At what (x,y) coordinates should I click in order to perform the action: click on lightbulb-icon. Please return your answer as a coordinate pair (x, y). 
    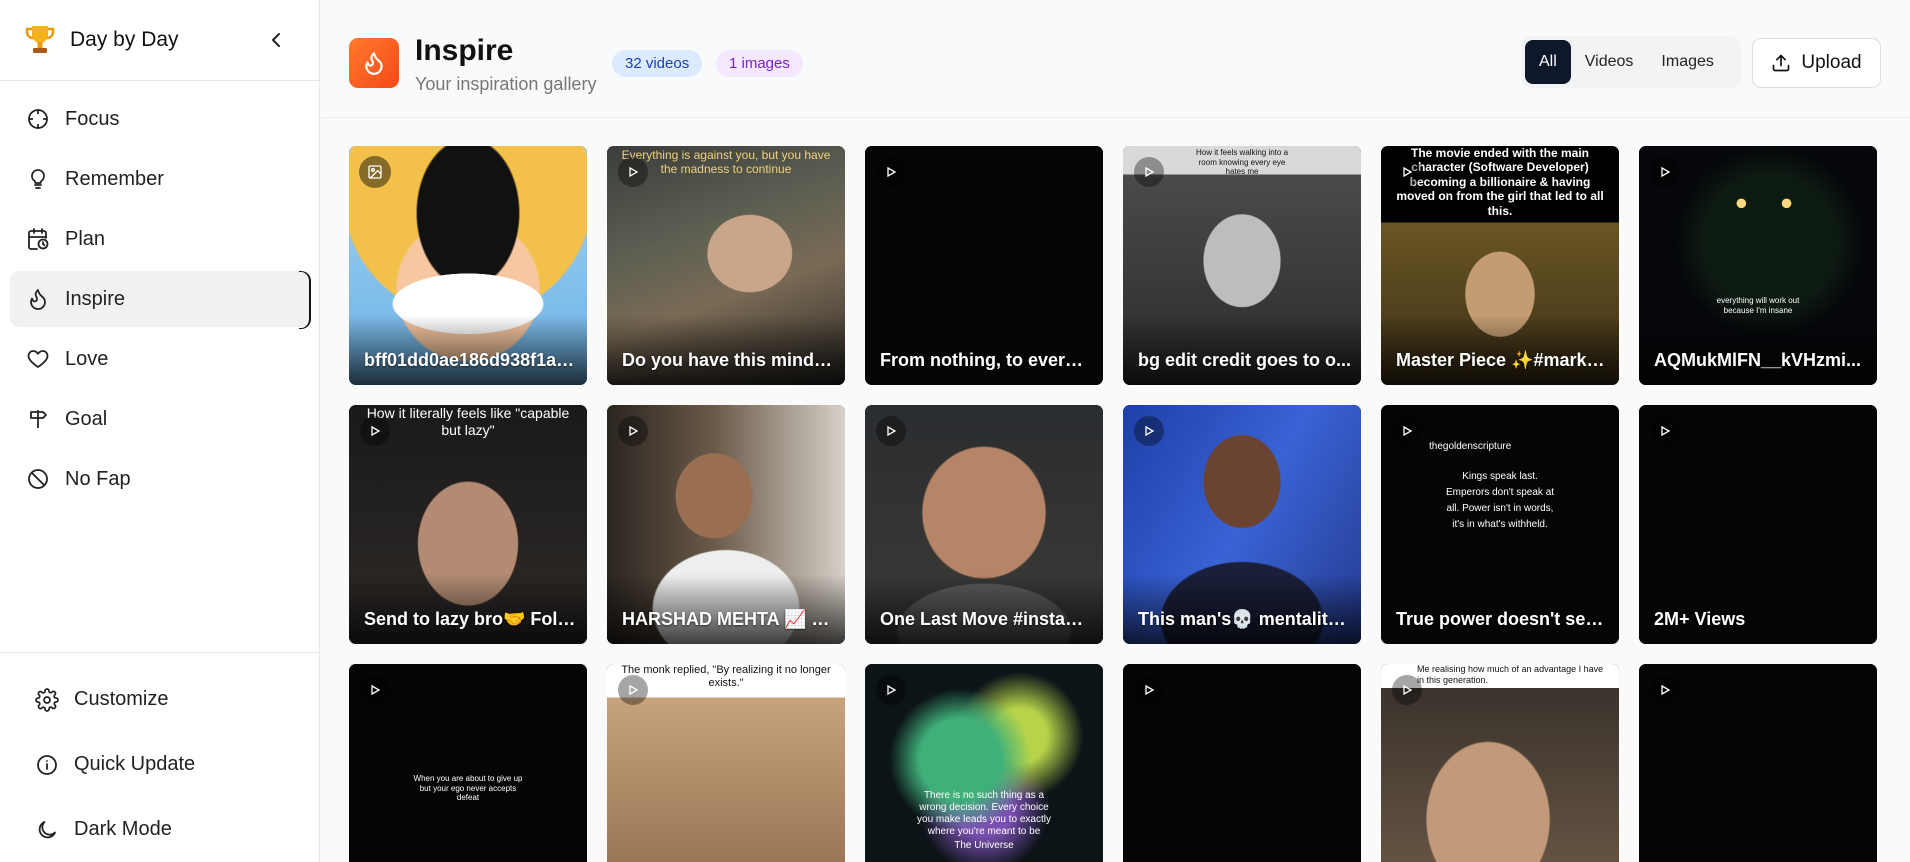
    Looking at the image, I should click on (38, 179).